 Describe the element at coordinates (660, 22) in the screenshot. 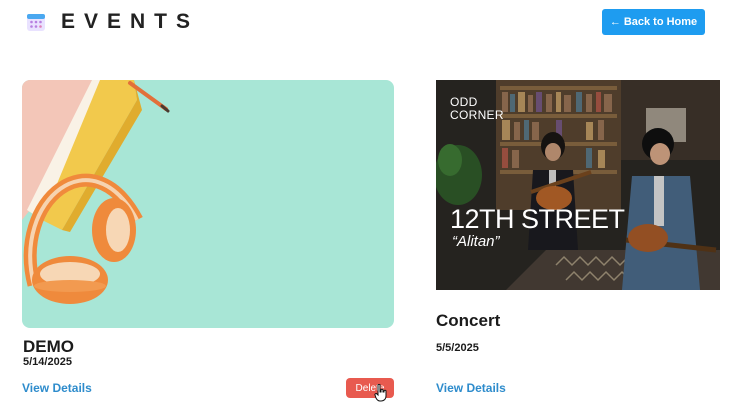

I see `back-button-label: Back to Home` at that location.